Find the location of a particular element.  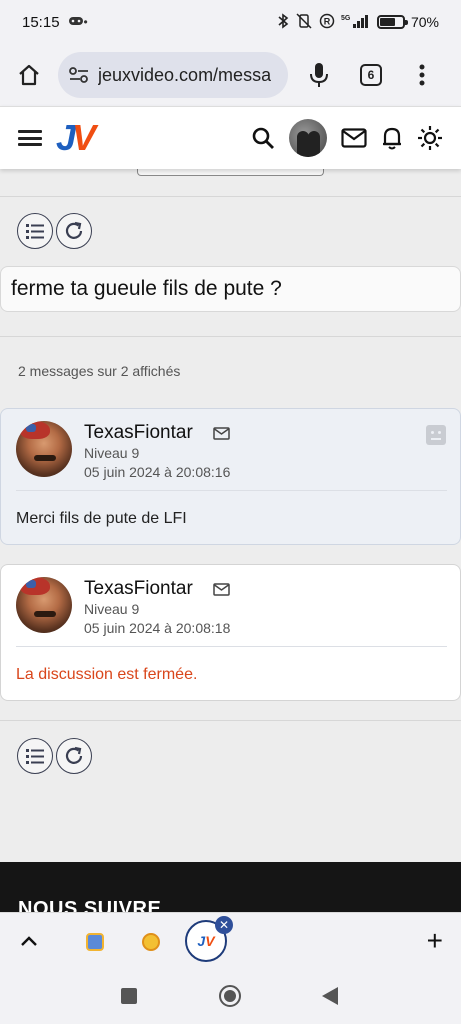

bell-icon is located at coordinates (392, 138).